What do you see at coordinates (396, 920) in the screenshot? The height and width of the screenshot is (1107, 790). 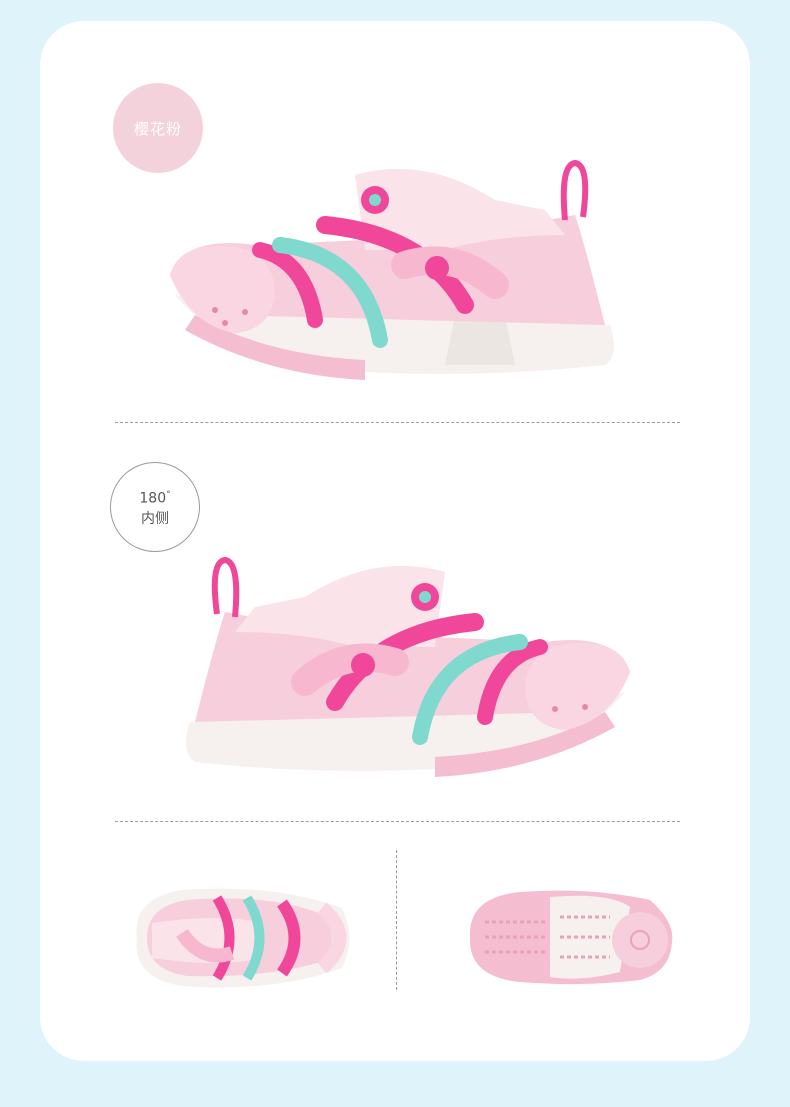 I see `column-divider` at bounding box center [396, 920].